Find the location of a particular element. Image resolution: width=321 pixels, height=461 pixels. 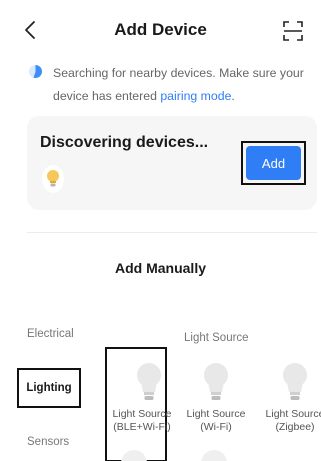

page-title: Add Device is located at coordinates (160, 29).